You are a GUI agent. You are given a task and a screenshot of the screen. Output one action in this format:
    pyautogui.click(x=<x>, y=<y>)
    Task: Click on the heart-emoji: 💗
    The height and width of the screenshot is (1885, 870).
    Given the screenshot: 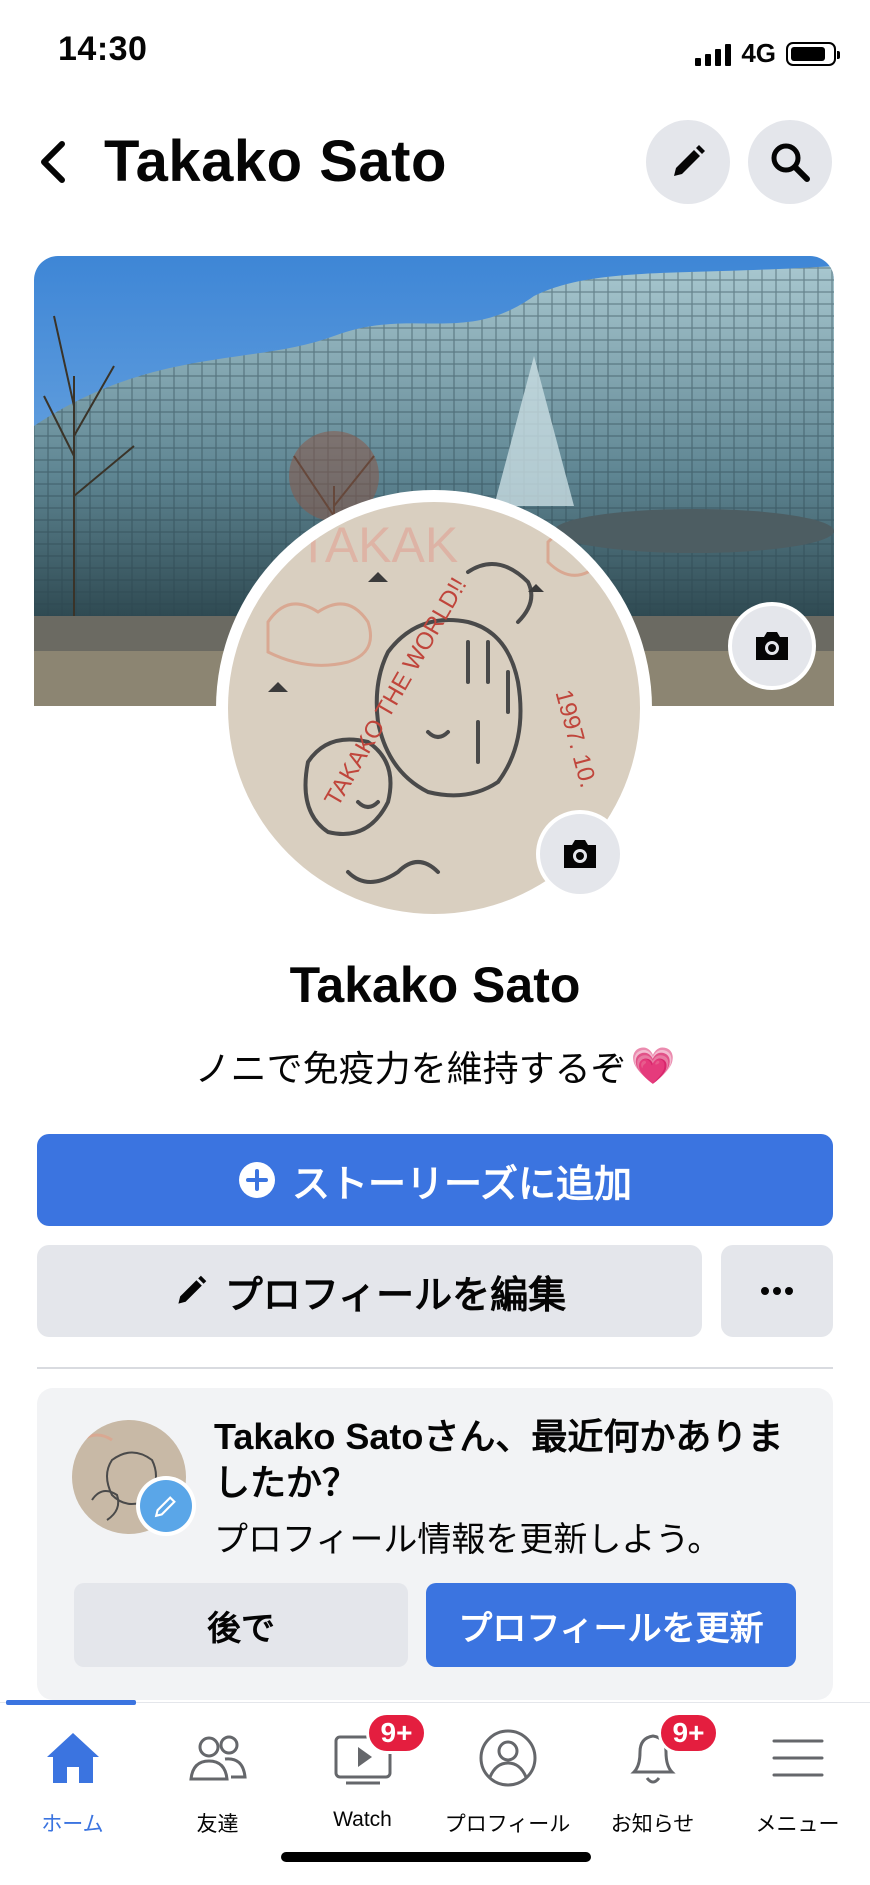 What is the action you would take?
    pyautogui.click(x=653, y=1065)
    